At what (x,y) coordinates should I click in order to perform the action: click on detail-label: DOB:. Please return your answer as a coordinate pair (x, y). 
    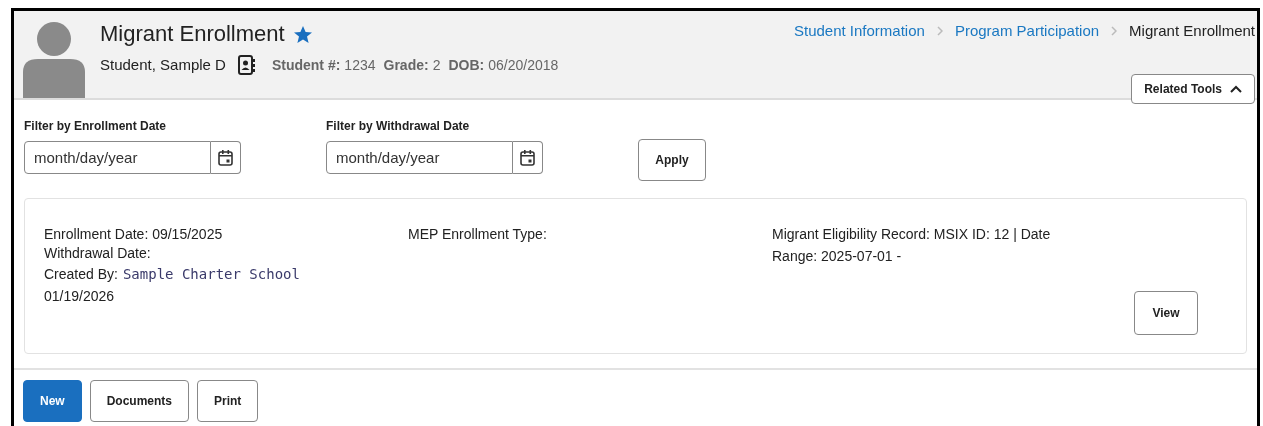
    Looking at the image, I should click on (466, 65).